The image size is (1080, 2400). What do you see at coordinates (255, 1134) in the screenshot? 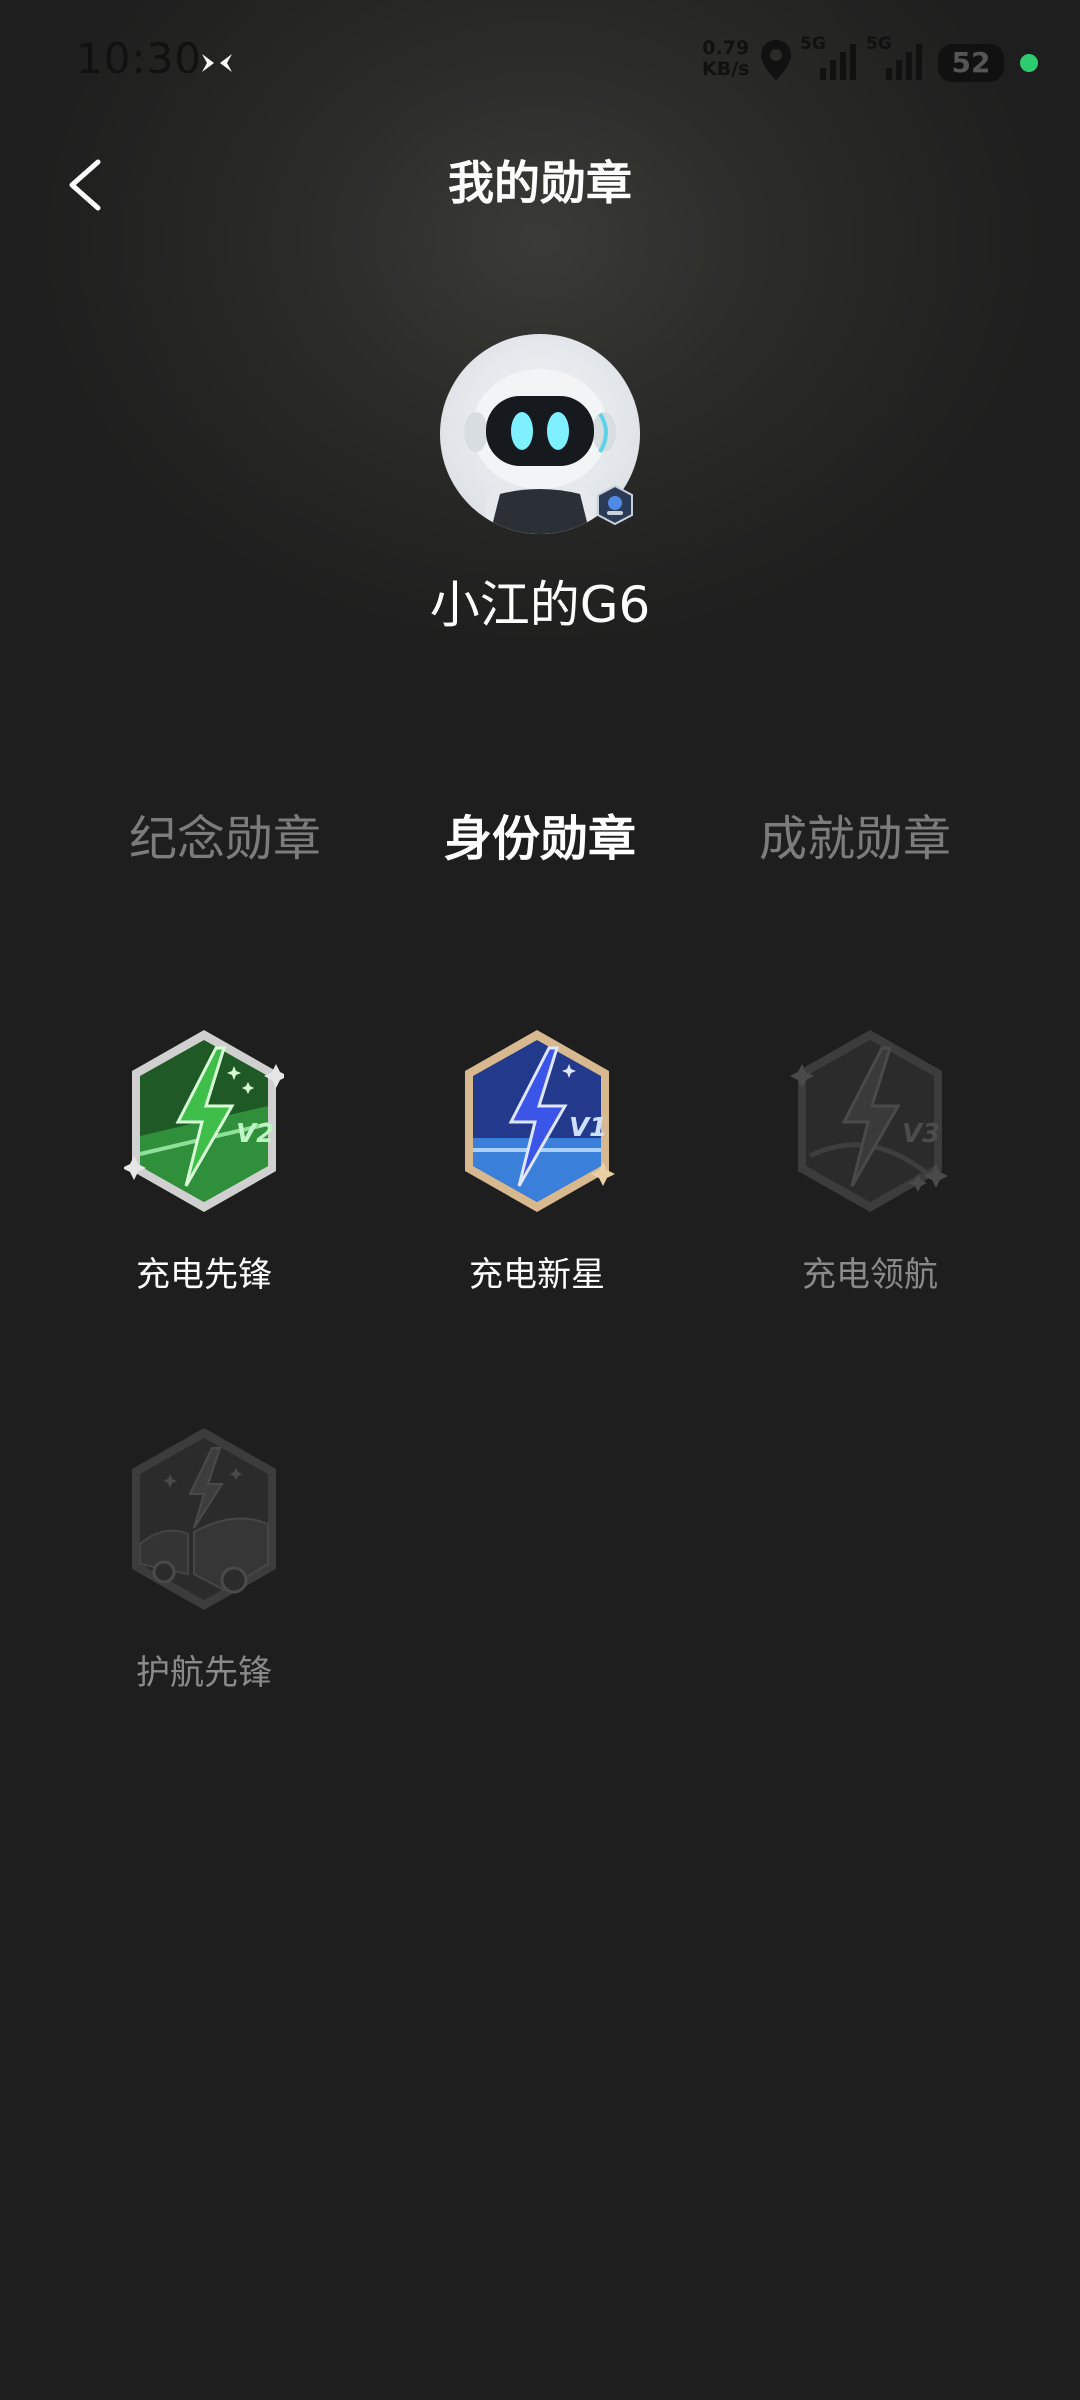
I see `badge-level-text: V2` at bounding box center [255, 1134].